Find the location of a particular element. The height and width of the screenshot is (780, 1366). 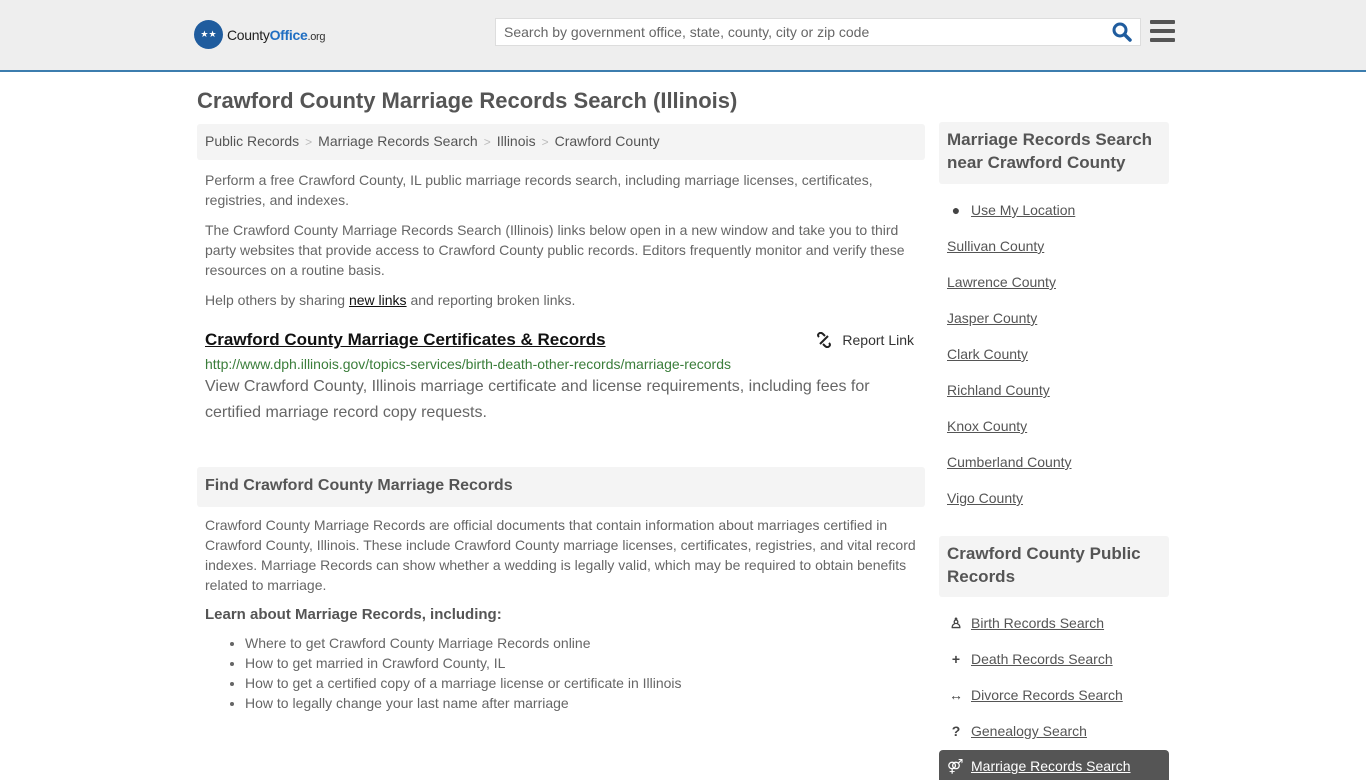

logo-suffix: .org is located at coordinates (316, 36).